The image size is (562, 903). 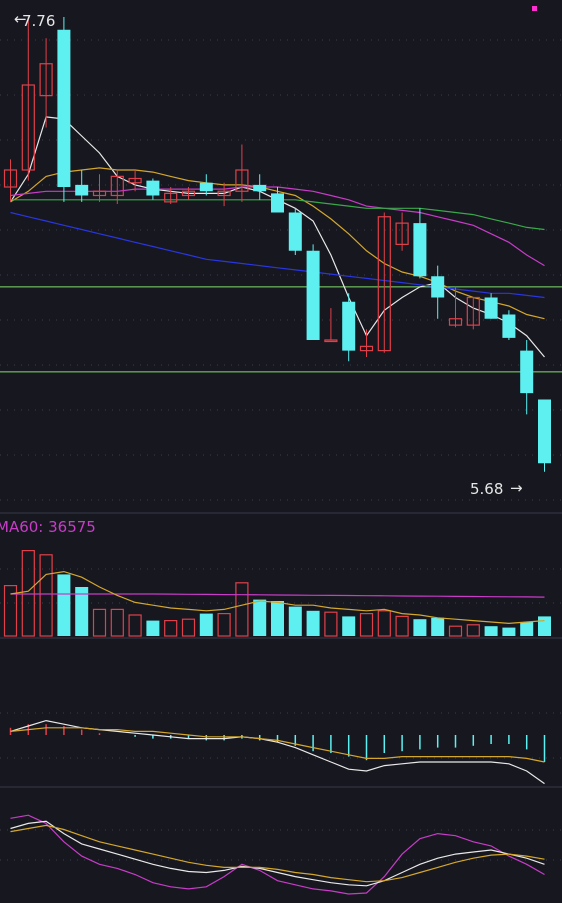 I want to click on kdj-pane, so click(x=277, y=854).